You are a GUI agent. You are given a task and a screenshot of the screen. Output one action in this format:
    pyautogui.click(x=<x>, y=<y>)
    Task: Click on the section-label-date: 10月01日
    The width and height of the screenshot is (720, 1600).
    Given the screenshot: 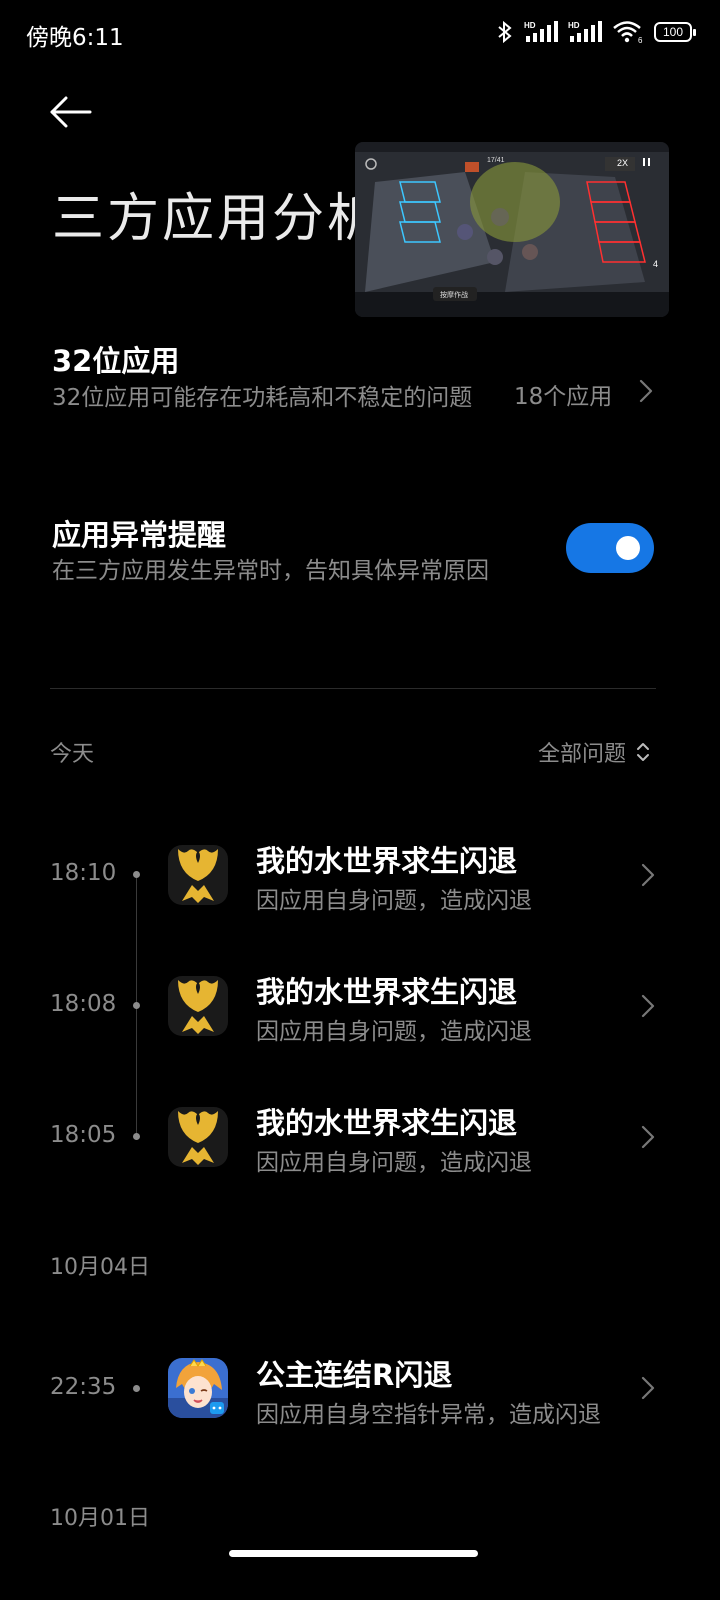 What is the action you would take?
    pyautogui.click(x=100, y=1518)
    